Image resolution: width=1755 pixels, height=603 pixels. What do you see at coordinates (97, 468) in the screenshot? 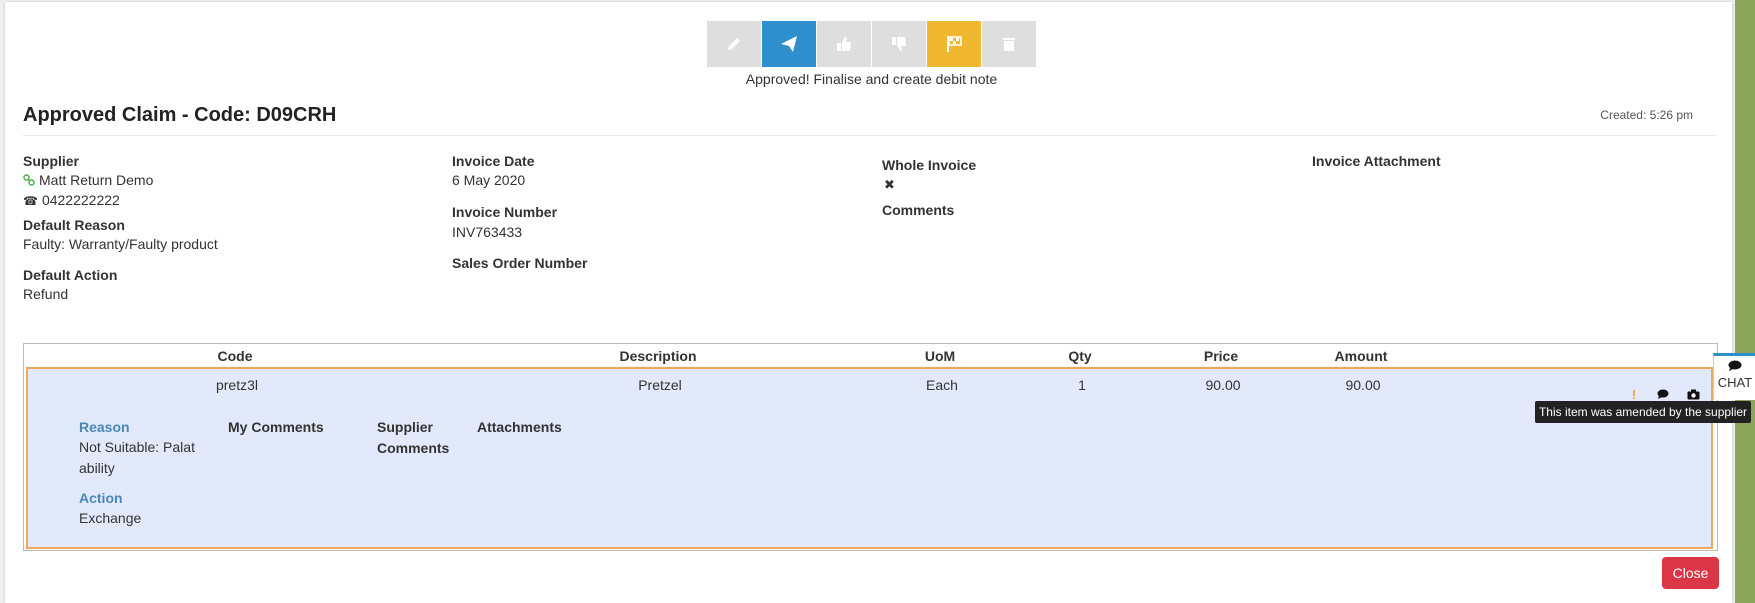
I see `reason-line-2: ability` at bounding box center [97, 468].